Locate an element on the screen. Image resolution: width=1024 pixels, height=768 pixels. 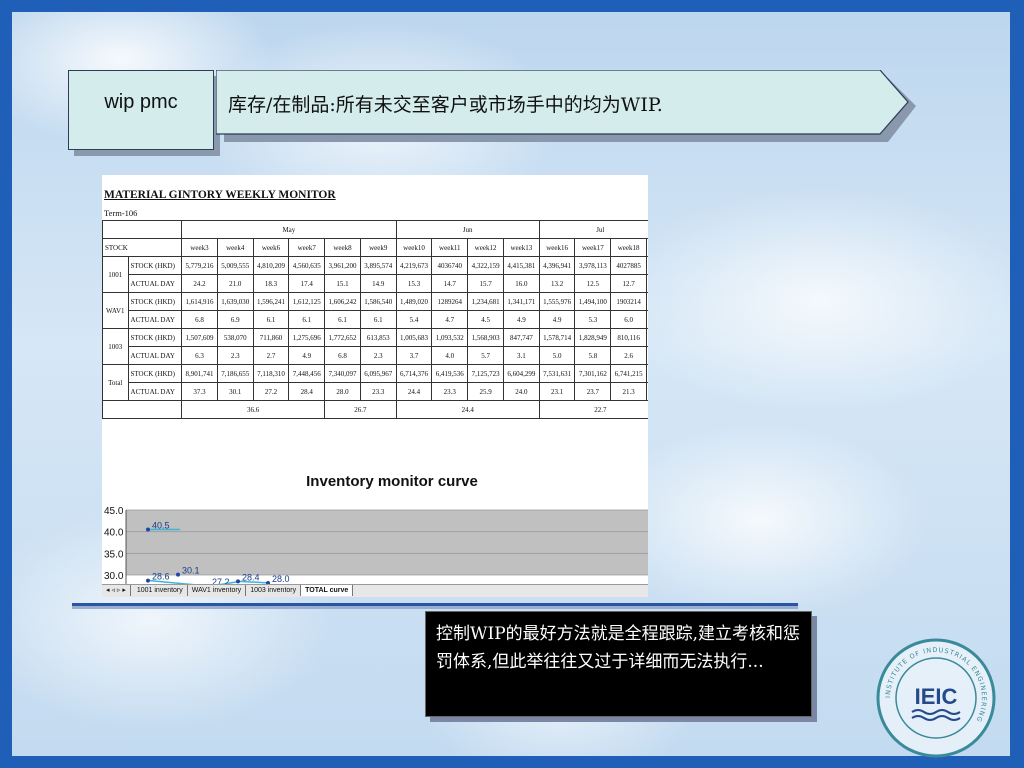
stock-cell: 6,741,215 is located at coordinates (629, 373).